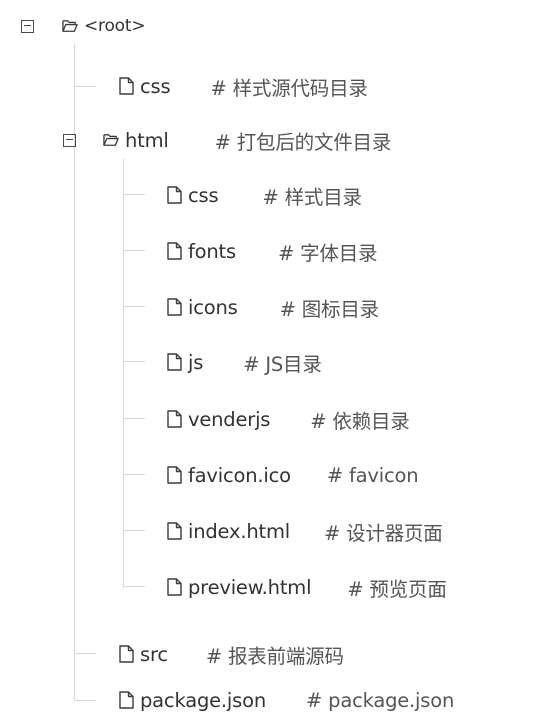  Describe the element at coordinates (203, 700) in the screenshot. I see `tree-node-label: package.json` at that location.